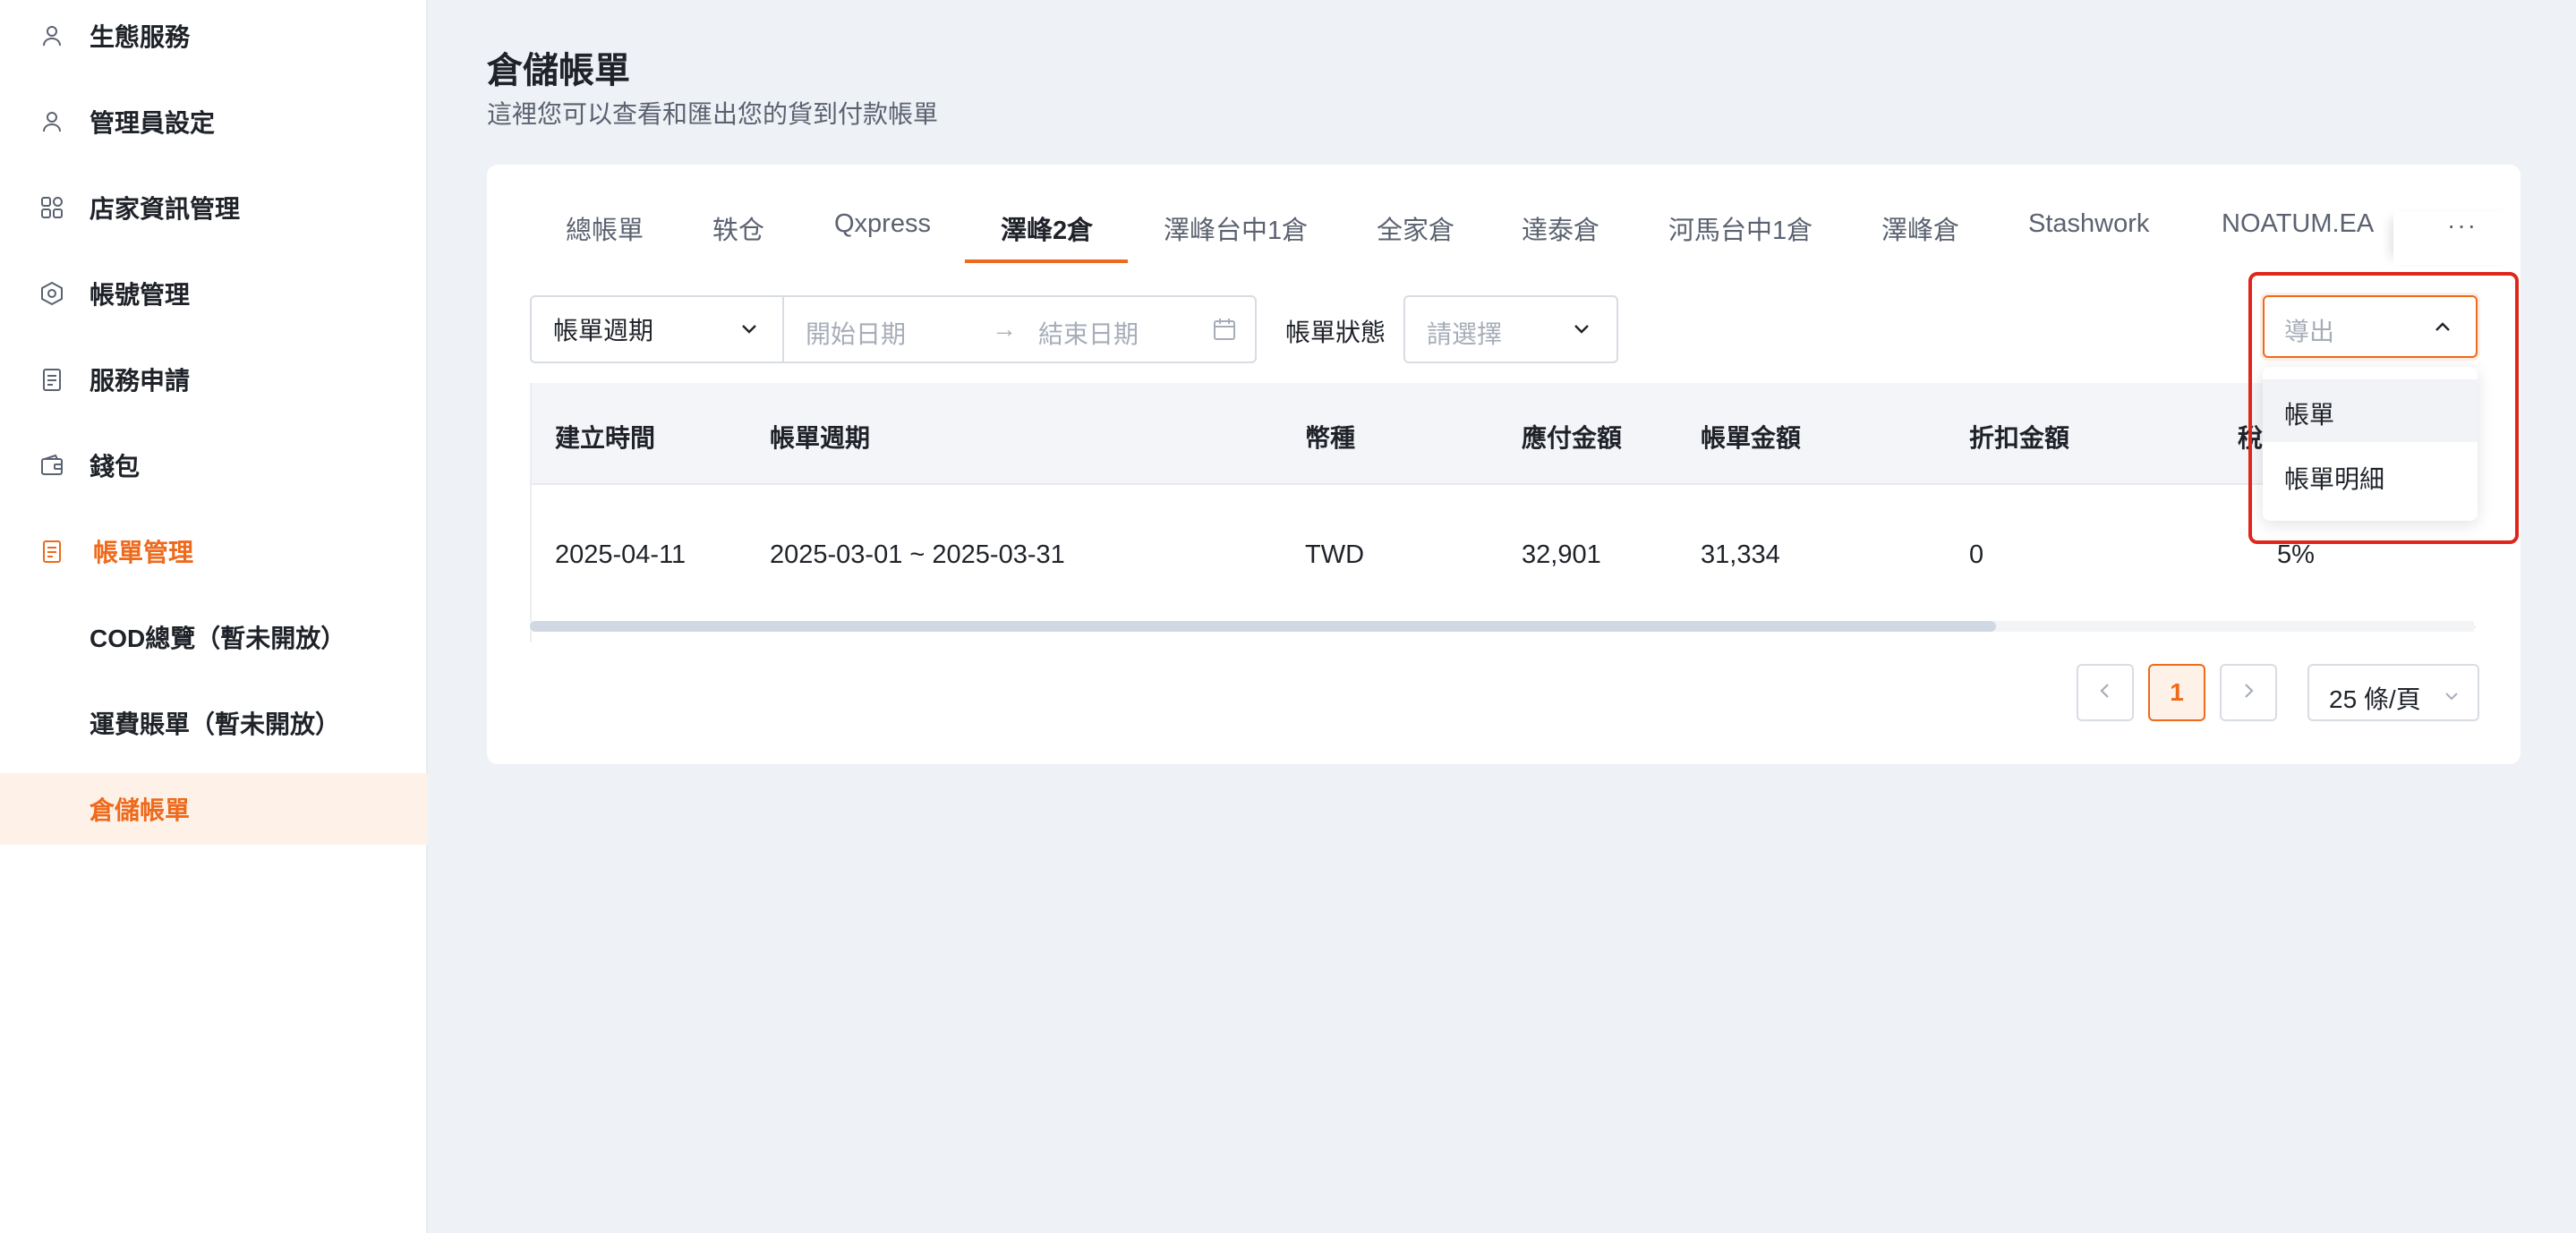 This screenshot has height=1233, width=2576. Describe the element at coordinates (143, 552) in the screenshot. I see `sidebar-item-label: 帳單管理` at that location.